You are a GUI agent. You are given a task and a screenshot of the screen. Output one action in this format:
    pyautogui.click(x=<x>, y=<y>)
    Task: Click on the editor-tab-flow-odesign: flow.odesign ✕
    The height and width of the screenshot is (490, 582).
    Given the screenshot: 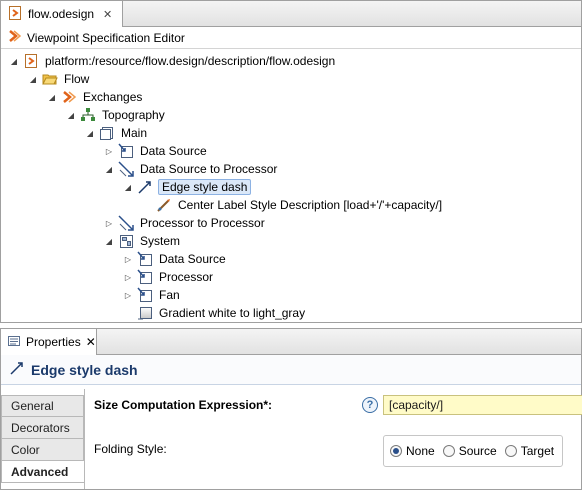 What is the action you would take?
    pyautogui.click(x=62, y=14)
    